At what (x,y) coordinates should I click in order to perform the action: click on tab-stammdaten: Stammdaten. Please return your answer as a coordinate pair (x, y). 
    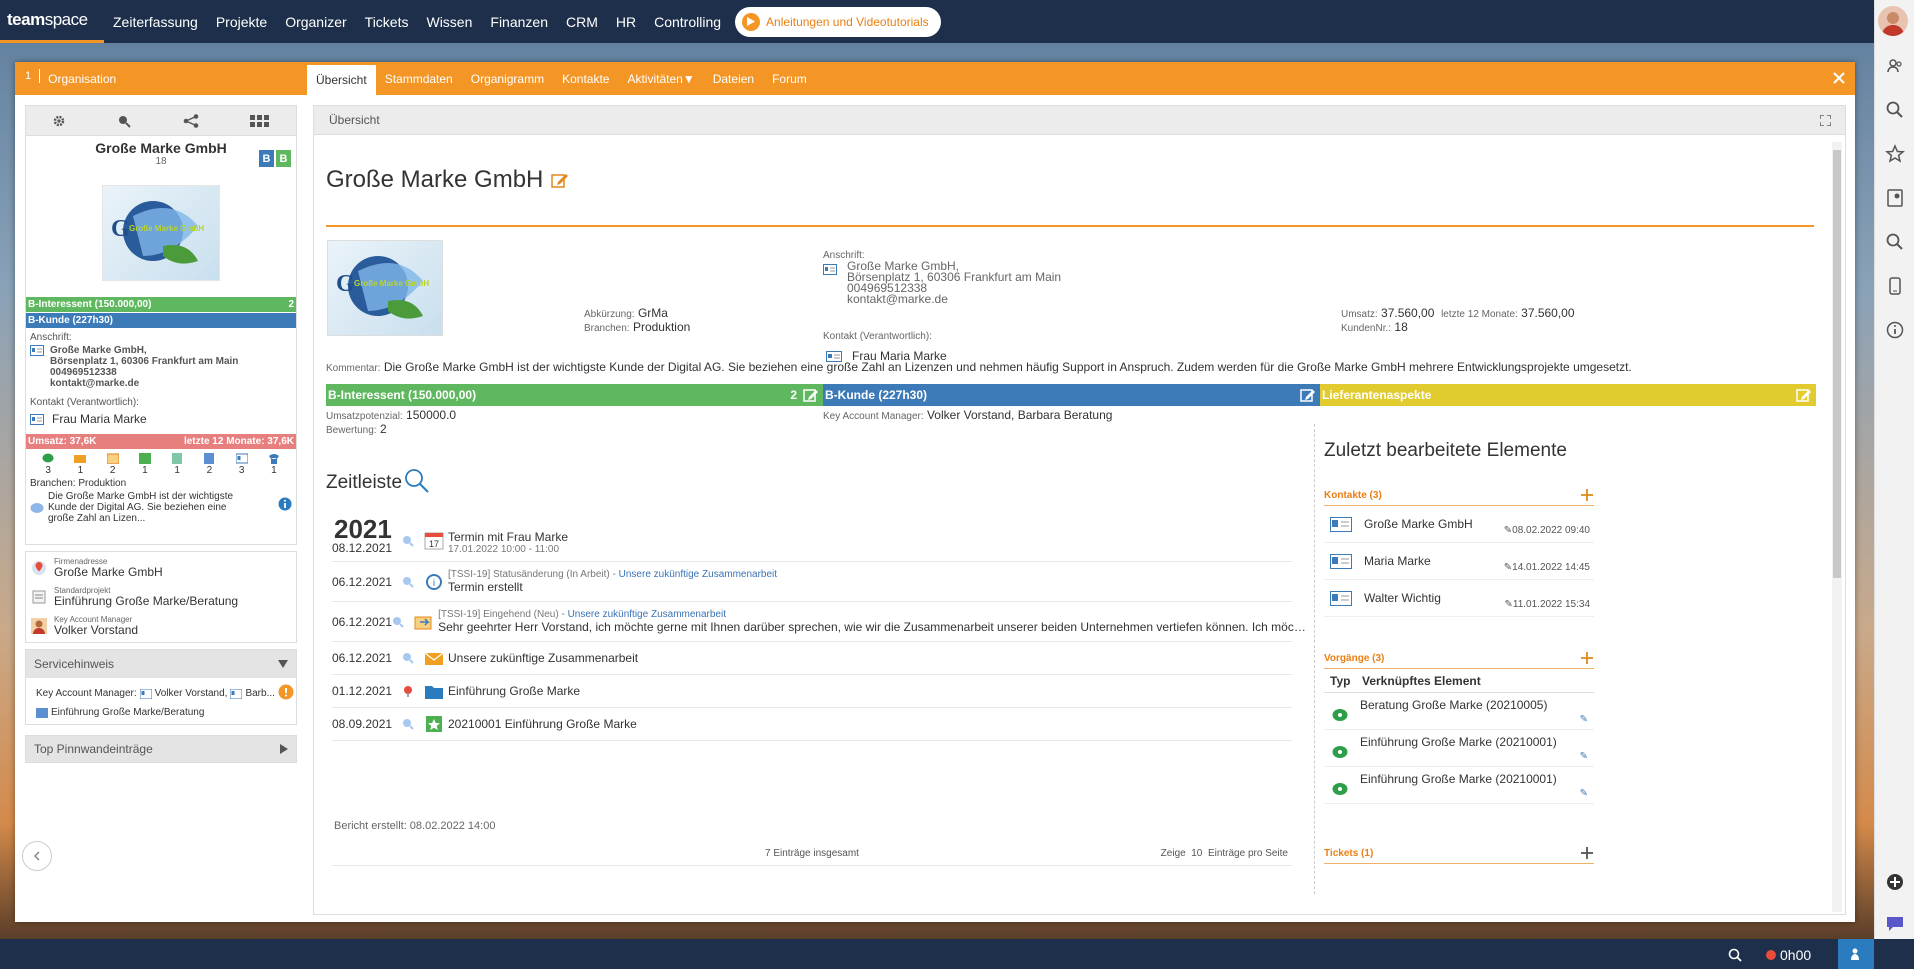
    Looking at the image, I should click on (419, 78).